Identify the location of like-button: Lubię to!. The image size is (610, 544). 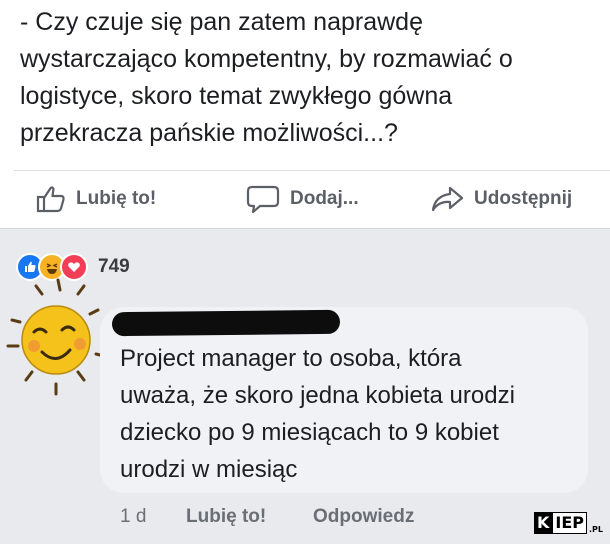
(96, 199).